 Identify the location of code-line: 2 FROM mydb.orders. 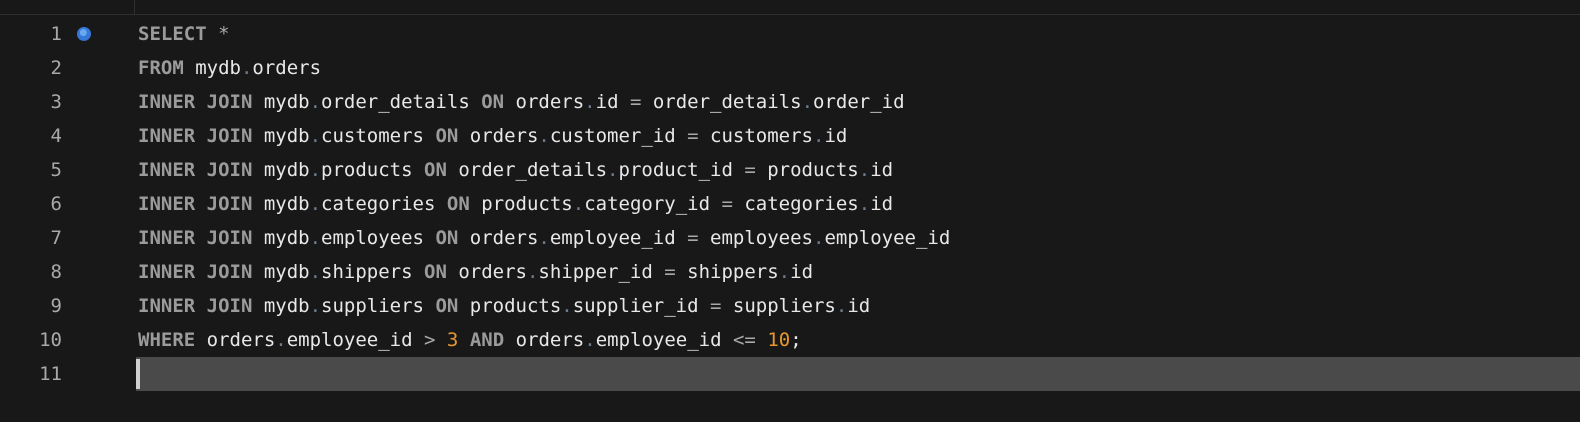
(790, 68).